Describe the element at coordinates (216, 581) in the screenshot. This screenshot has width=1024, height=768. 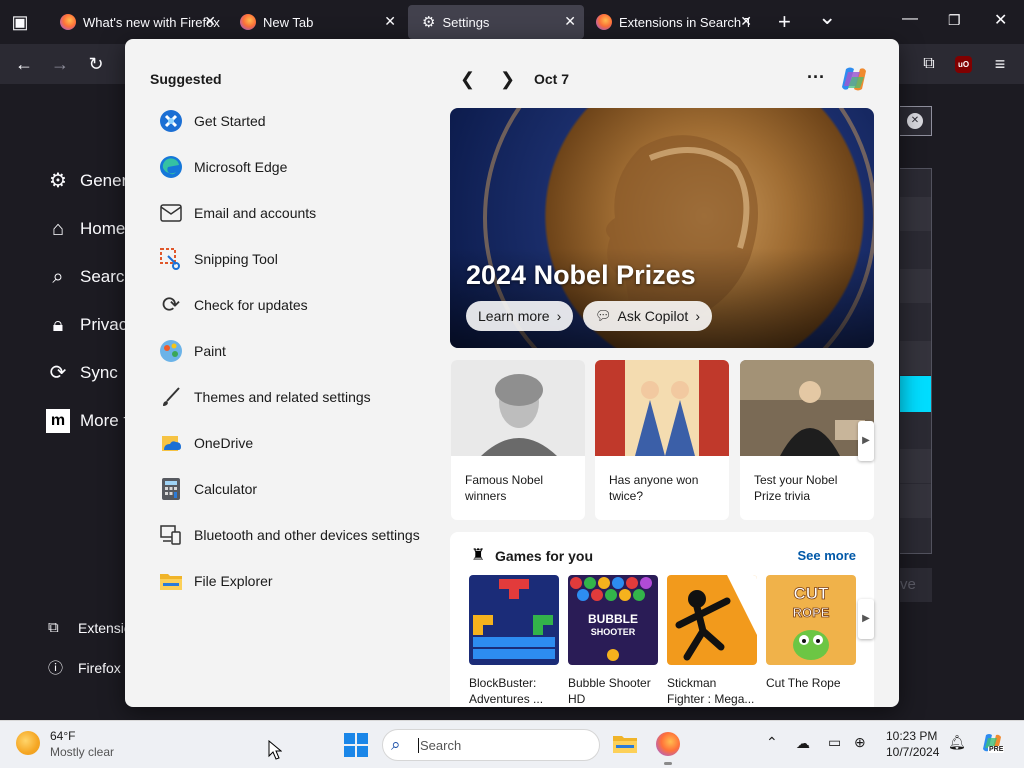
I see `suggested-file-explorer: File Explorer` at that location.